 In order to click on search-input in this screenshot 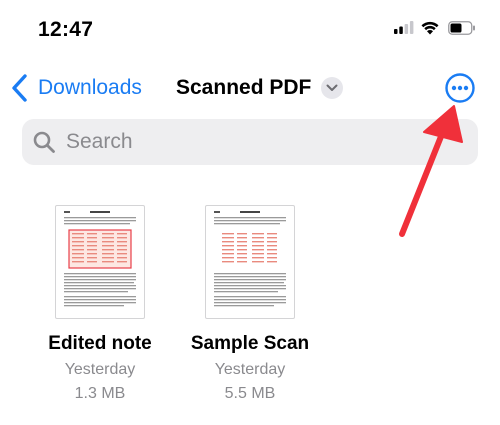, I will do `click(256, 142)`.